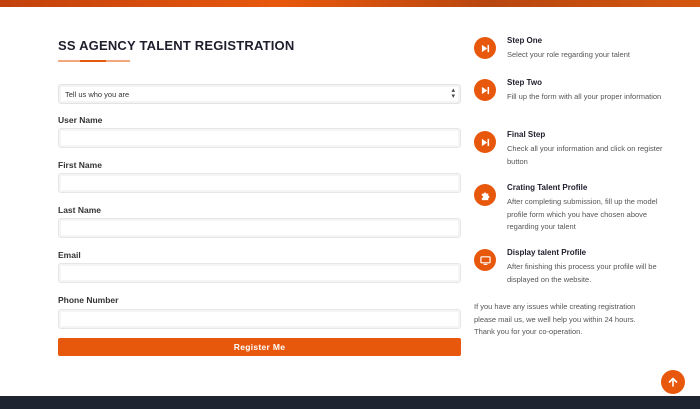 The height and width of the screenshot is (409, 700). What do you see at coordinates (97, 94) in the screenshot?
I see `role-select-value: Tell us who you are` at bounding box center [97, 94].